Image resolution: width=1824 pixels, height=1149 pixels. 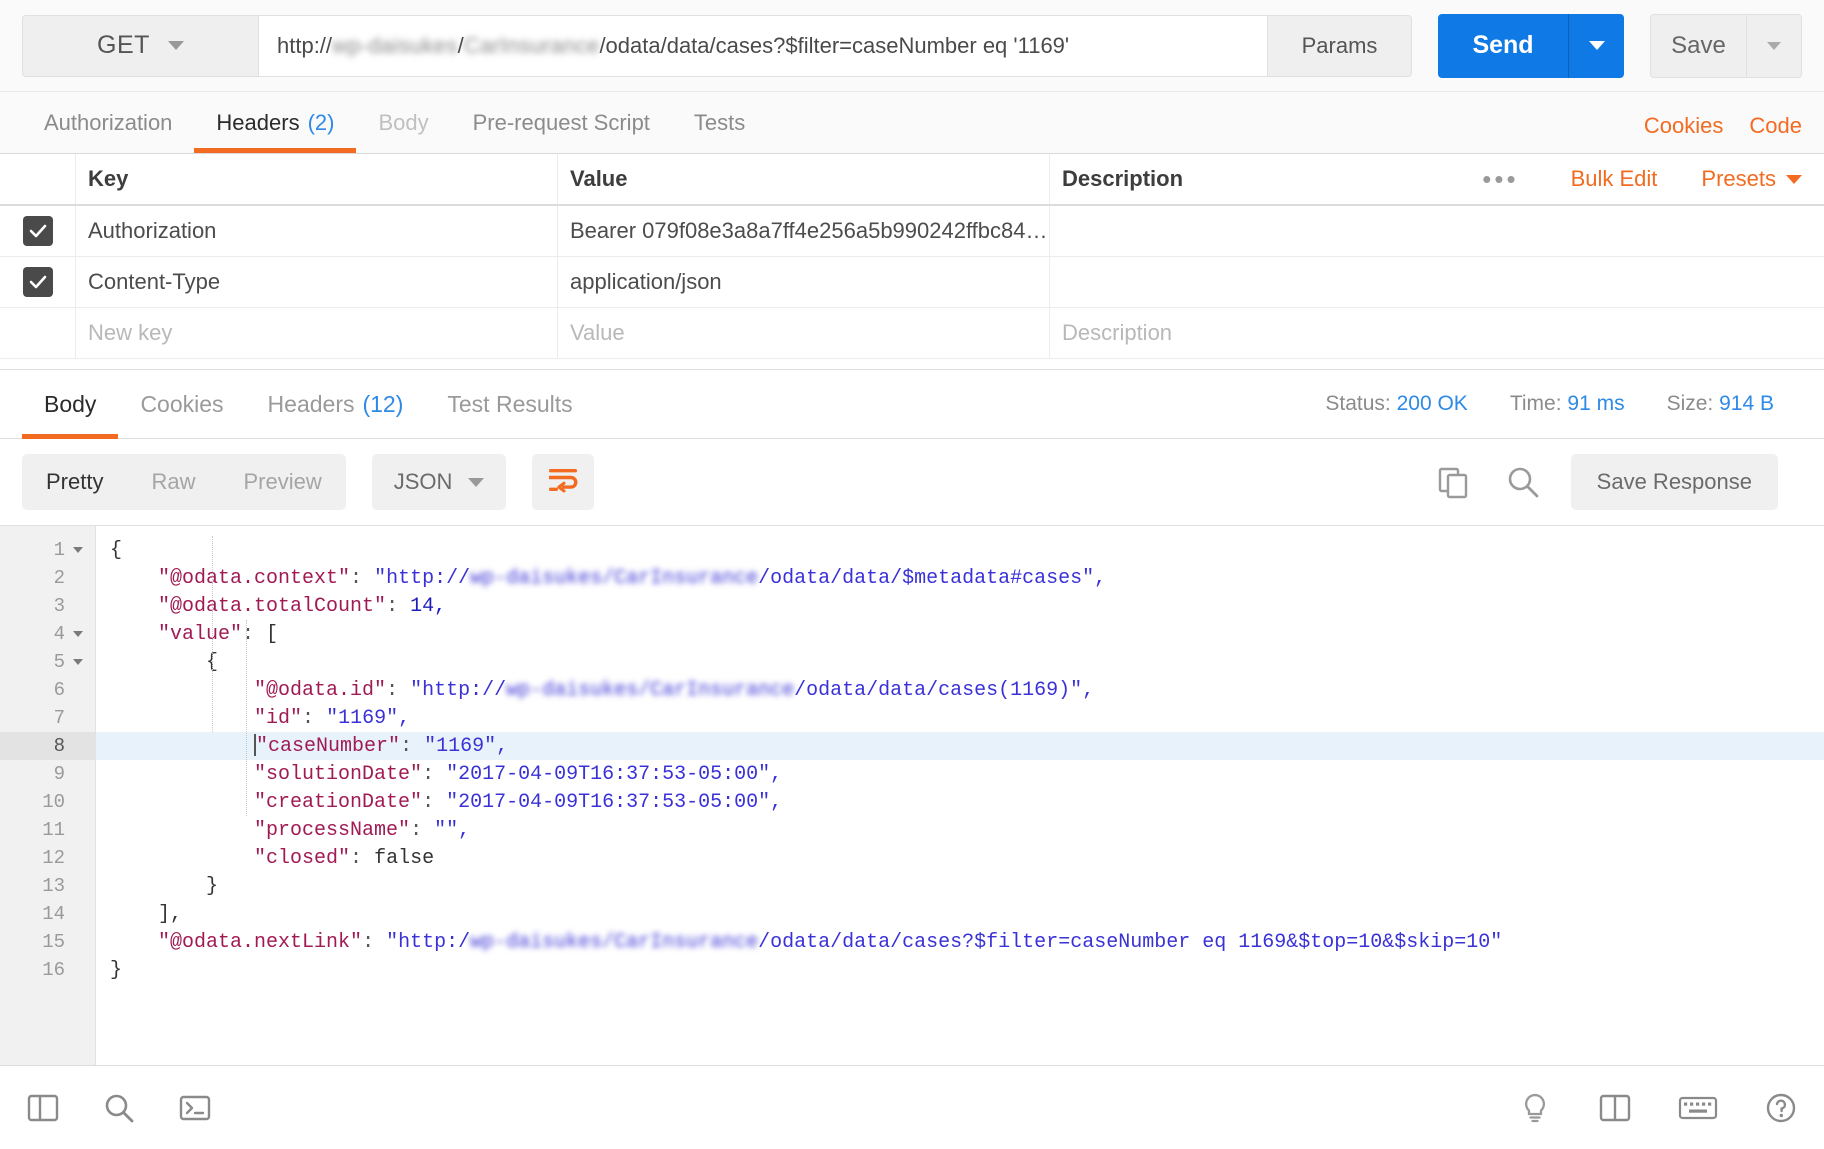 I want to click on line-number: 9, so click(x=47, y=774).